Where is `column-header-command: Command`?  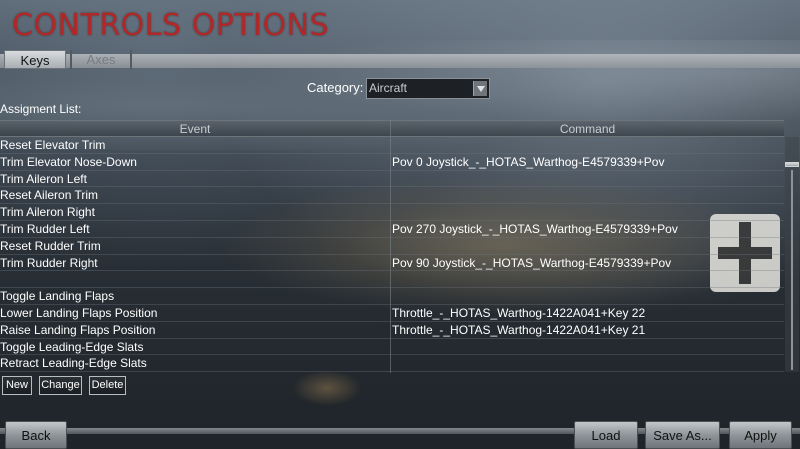
column-header-command: Command is located at coordinates (587, 129).